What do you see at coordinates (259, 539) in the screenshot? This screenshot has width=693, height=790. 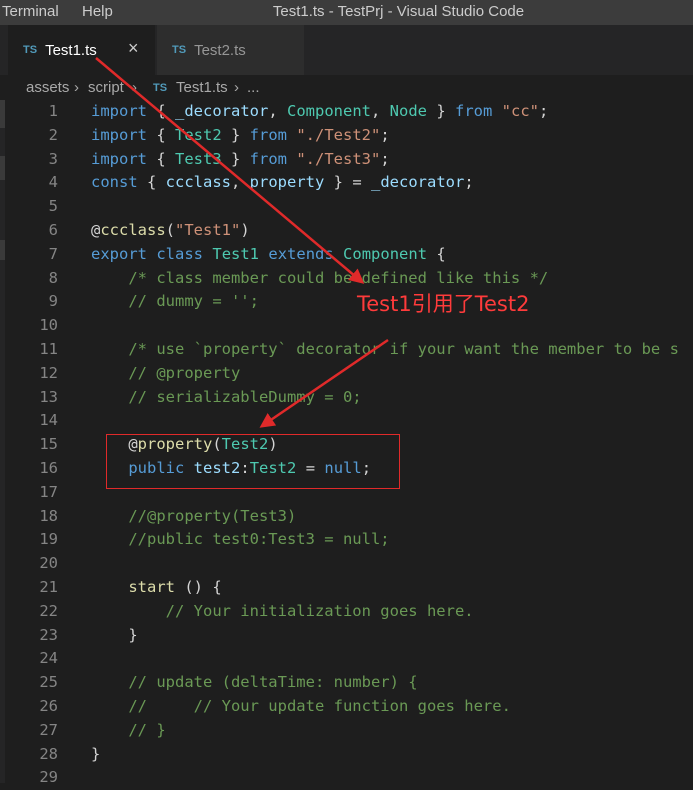 I see `code-token: //public test0:Test3 = null;` at bounding box center [259, 539].